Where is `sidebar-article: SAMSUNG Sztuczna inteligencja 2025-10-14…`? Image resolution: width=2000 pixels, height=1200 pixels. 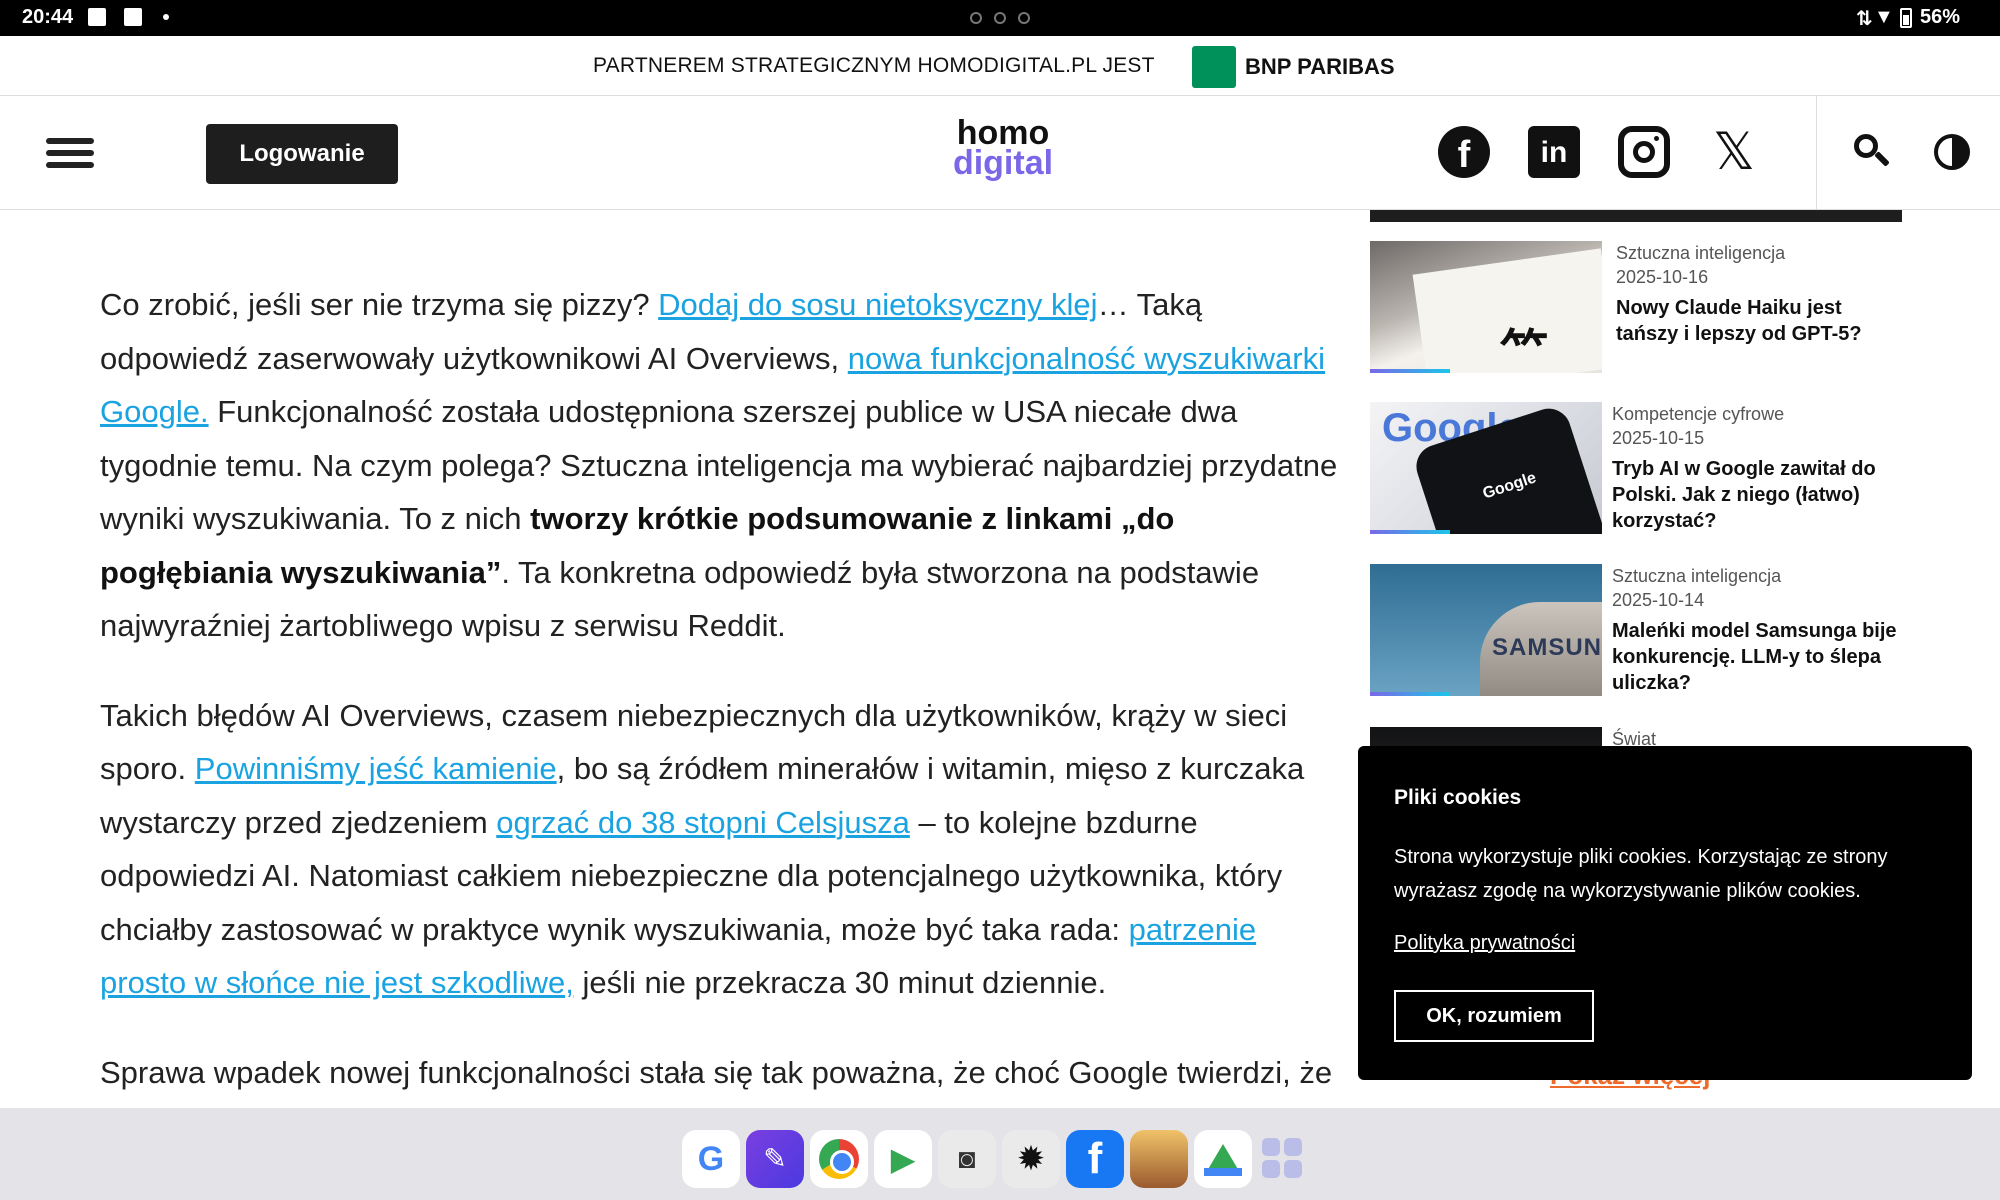 sidebar-article: SAMSUNG Sztuczna inteligencja 2025-10-14… is located at coordinates (1636, 631).